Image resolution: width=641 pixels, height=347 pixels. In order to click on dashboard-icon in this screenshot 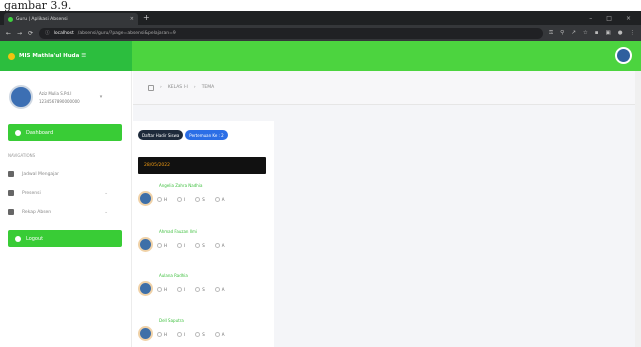, I will do `click(18, 132)`.